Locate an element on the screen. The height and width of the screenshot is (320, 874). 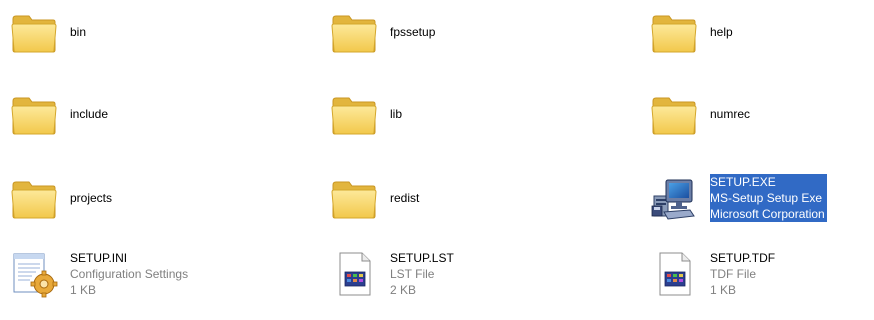
item-name: SETUP.TDF is located at coordinates (743, 258).